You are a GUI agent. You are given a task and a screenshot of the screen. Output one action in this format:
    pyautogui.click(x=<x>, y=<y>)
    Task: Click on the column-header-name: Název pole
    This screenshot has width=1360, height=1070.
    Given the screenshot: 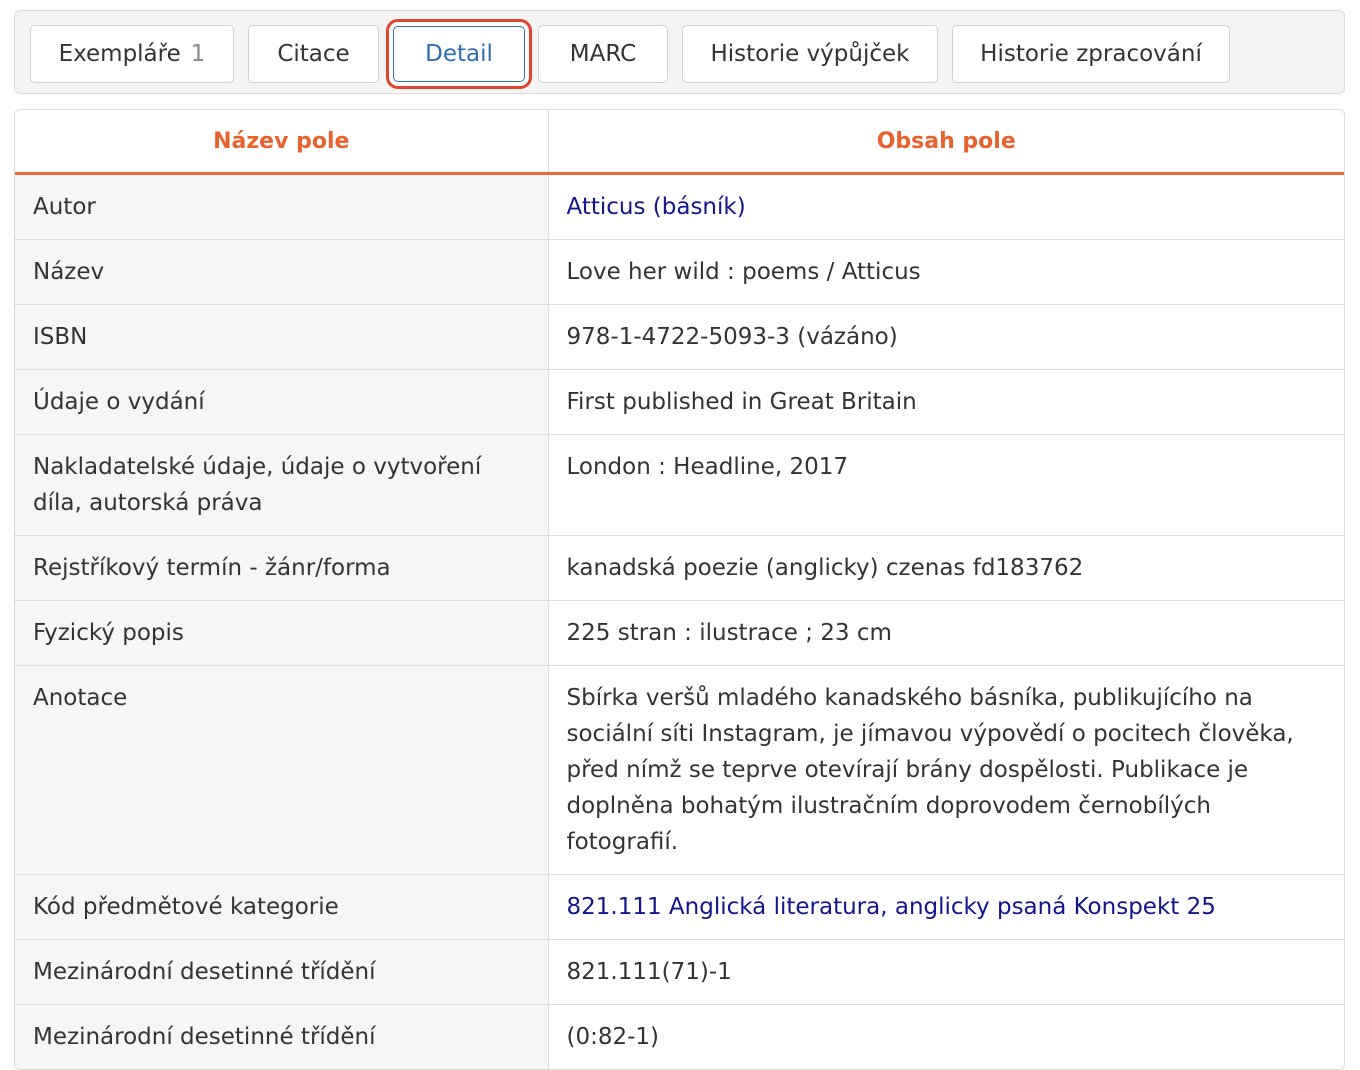 What is the action you would take?
    pyautogui.click(x=282, y=142)
    